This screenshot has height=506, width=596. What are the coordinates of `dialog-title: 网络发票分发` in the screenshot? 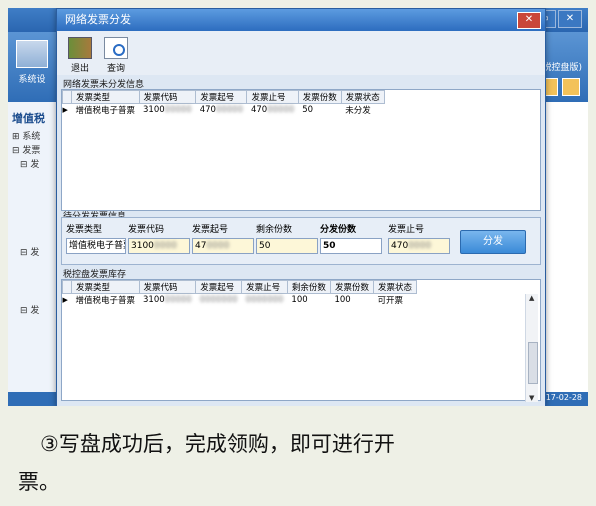 It's located at (98, 19).